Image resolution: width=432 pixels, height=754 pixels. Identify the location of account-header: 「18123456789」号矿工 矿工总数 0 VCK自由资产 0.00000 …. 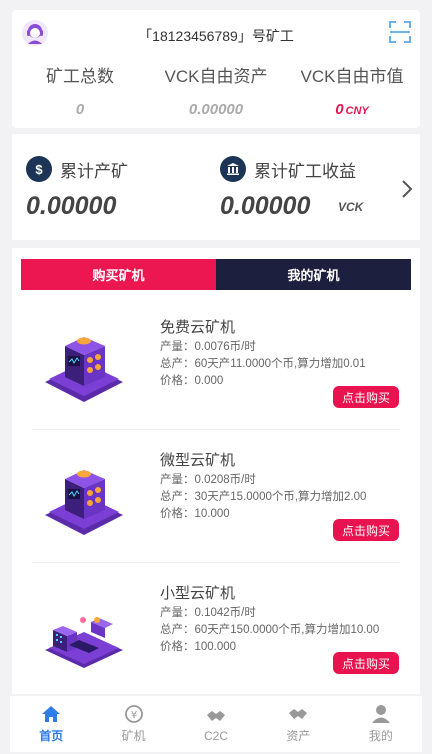
(216, 69).